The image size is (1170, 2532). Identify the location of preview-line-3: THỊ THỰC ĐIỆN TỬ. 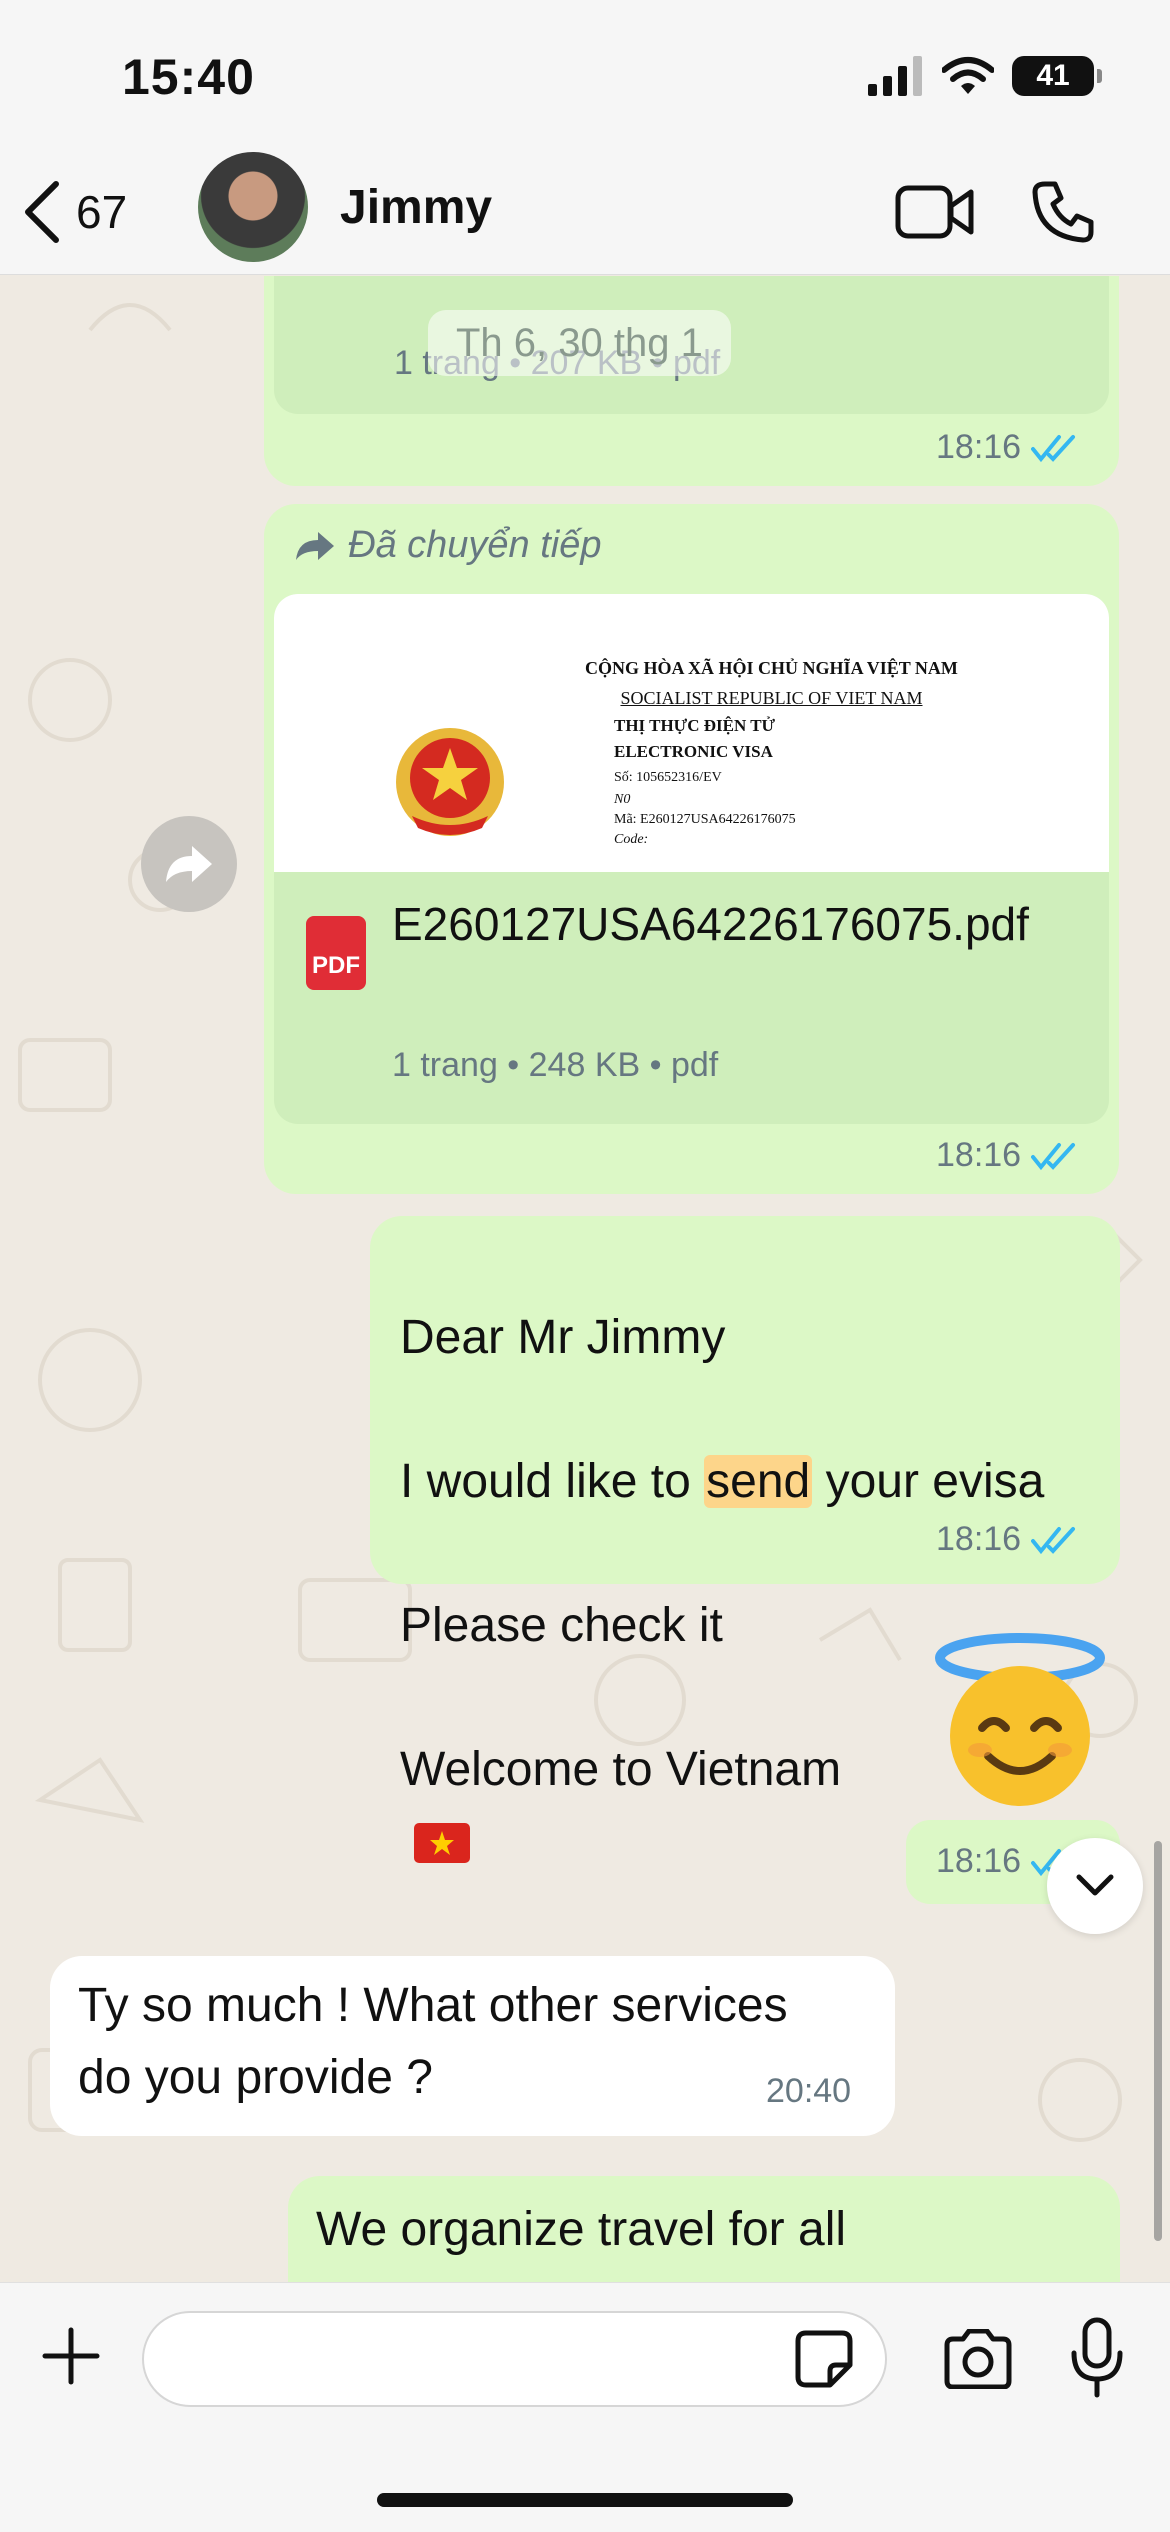
(695, 725).